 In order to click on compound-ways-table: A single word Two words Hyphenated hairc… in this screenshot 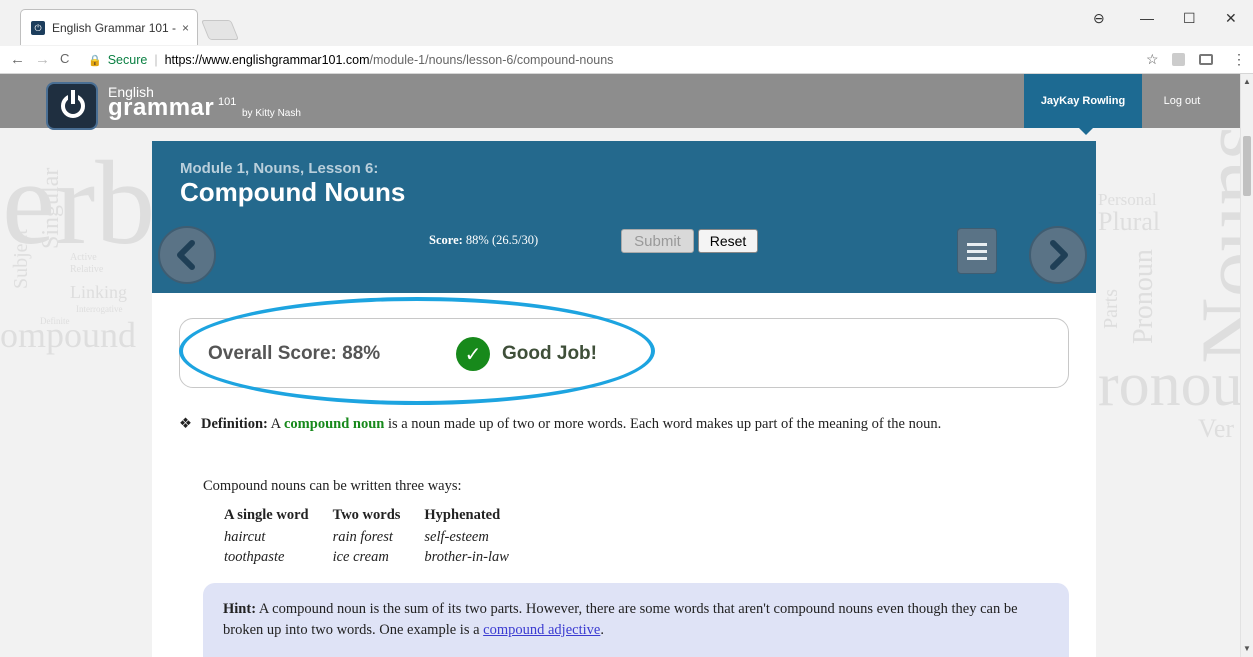, I will do `click(377, 536)`.